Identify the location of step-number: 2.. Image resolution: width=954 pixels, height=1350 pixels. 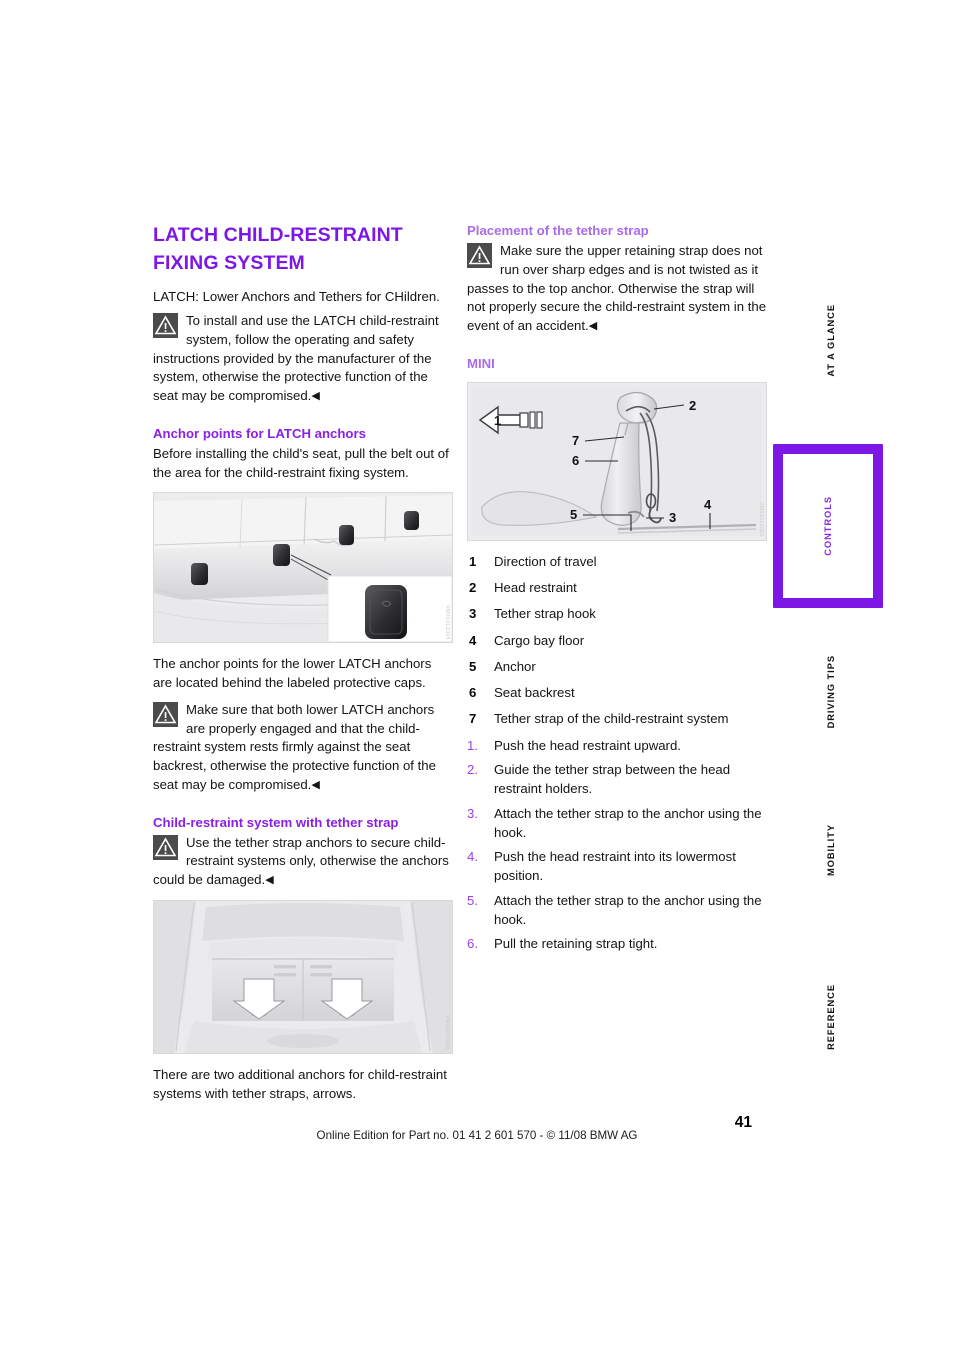
(472, 770).